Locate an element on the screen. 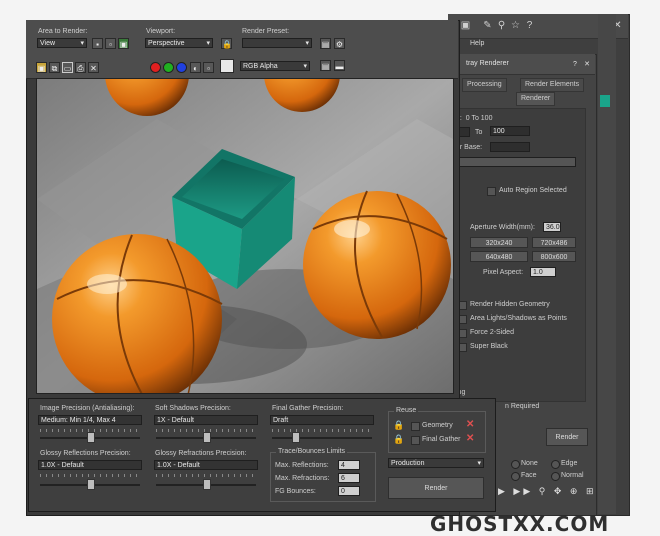 The image size is (660, 536). radio-edge is located at coordinates (555, 464).